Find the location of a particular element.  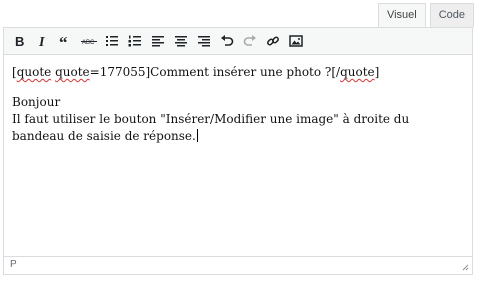

numbered-list-icon is located at coordinates (134, 41).